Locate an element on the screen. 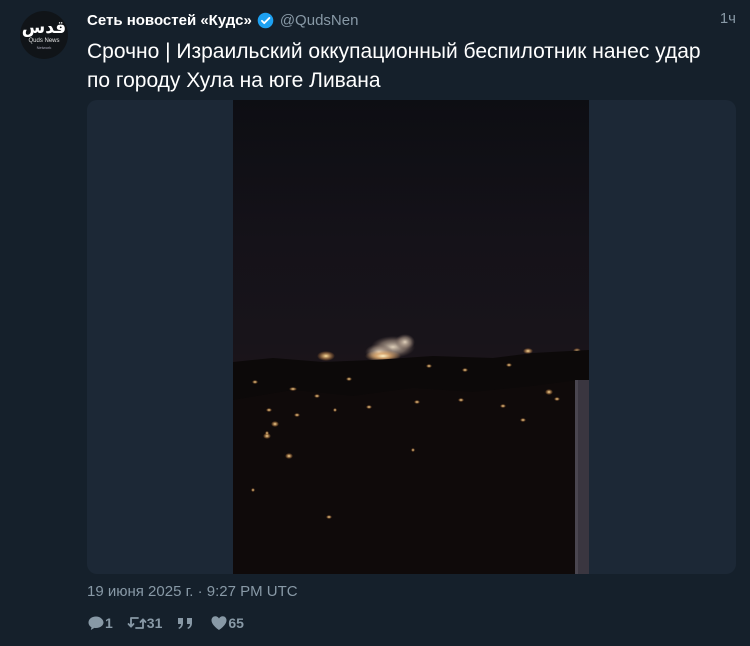  avatar-logo-text: Quds News is located at coordinates (44, 41).